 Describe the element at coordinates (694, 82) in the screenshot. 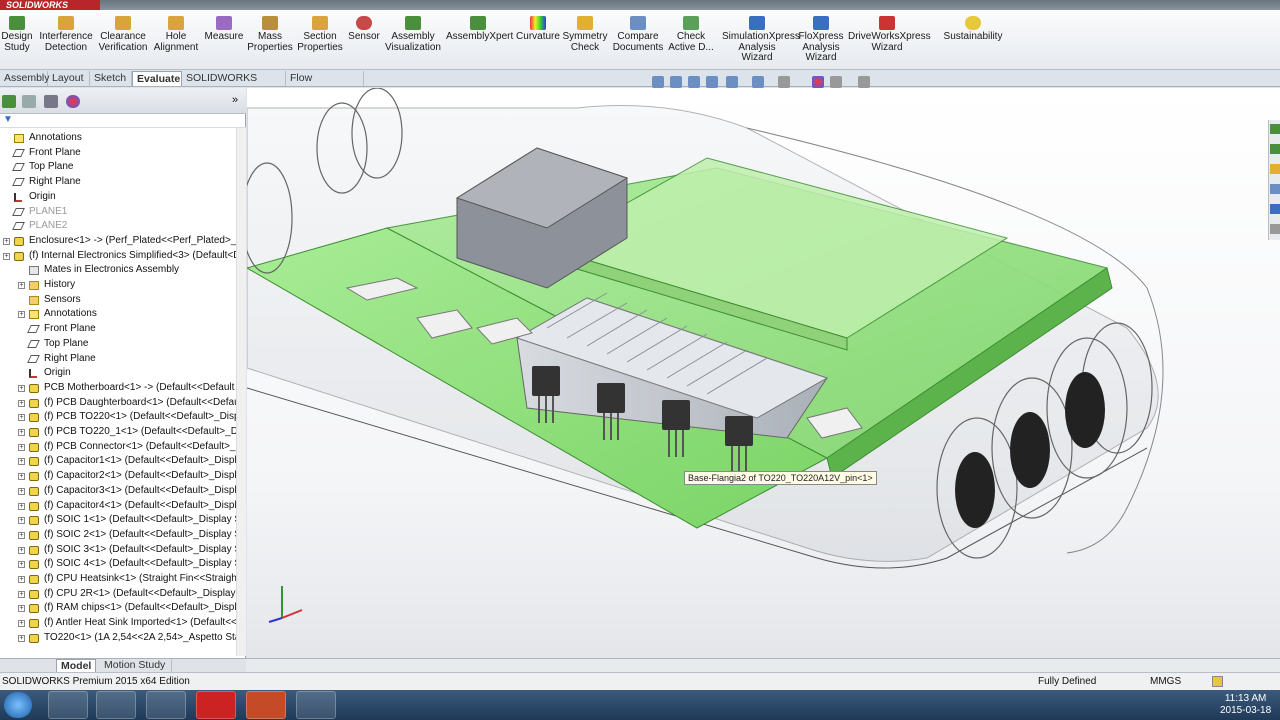

I see `previous-view-icon` at that location.